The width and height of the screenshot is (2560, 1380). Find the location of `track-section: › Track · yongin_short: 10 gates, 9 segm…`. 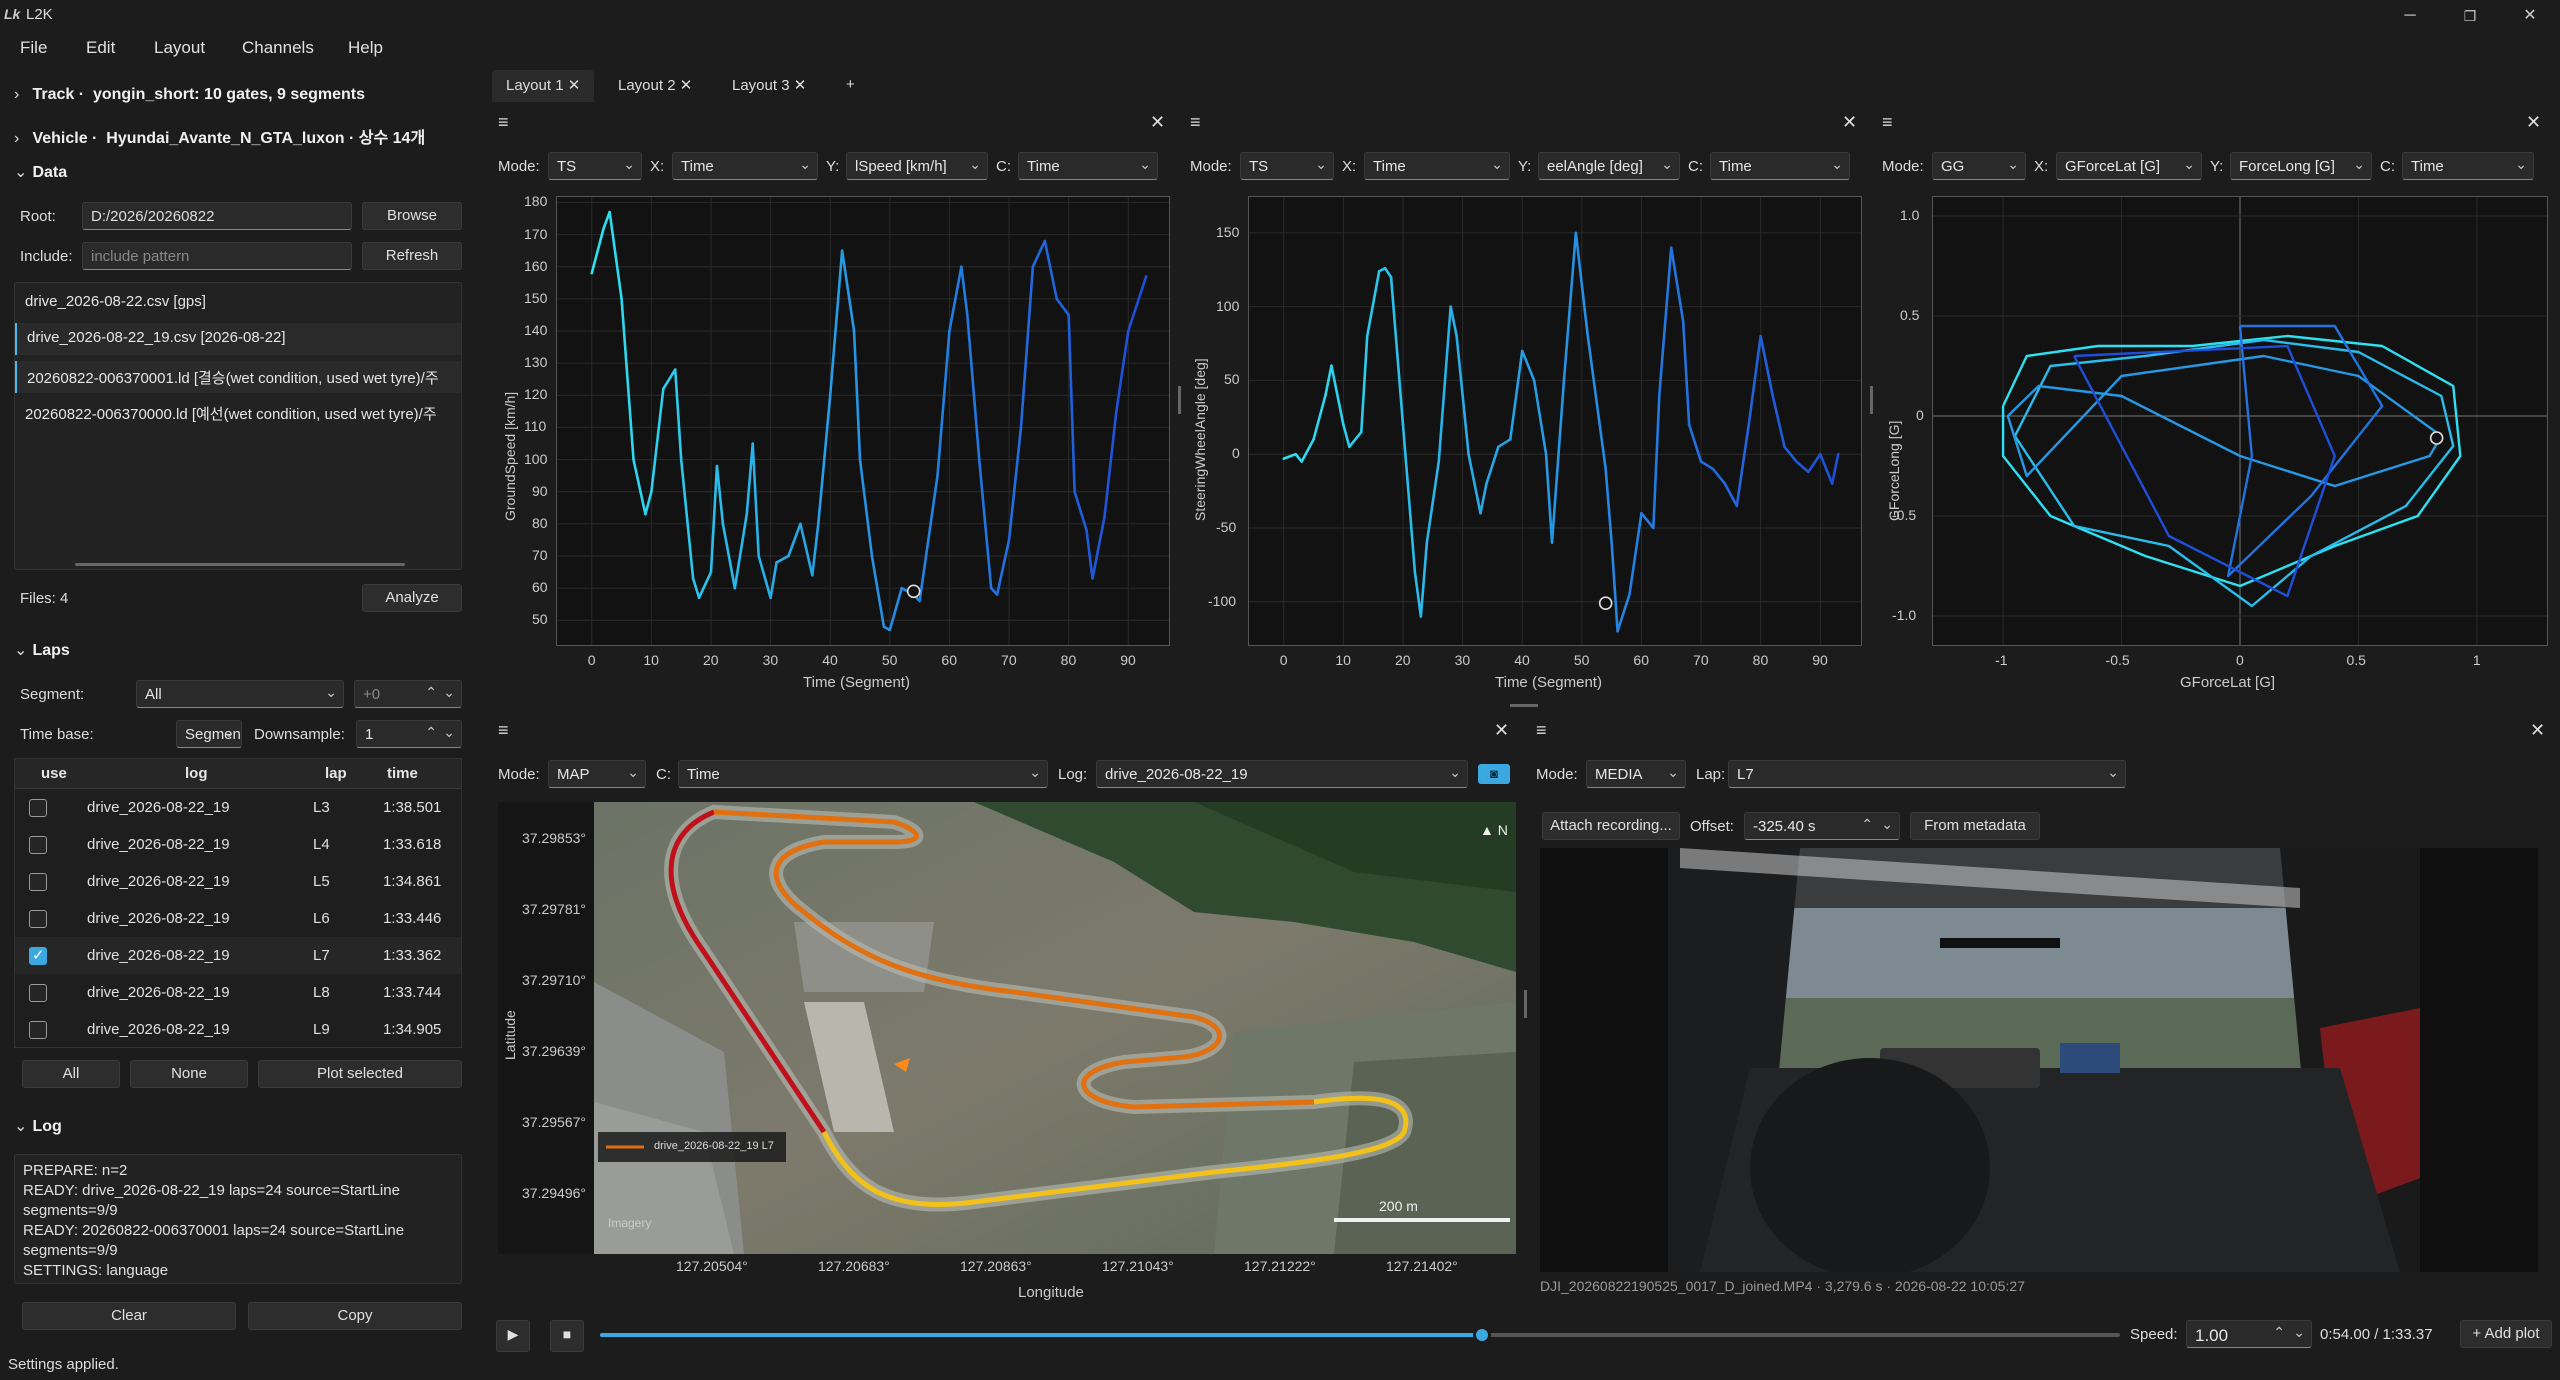

track-section: › Track · yongin_short: 10 gates, 9 segm… is located at coordinates (189, 95).